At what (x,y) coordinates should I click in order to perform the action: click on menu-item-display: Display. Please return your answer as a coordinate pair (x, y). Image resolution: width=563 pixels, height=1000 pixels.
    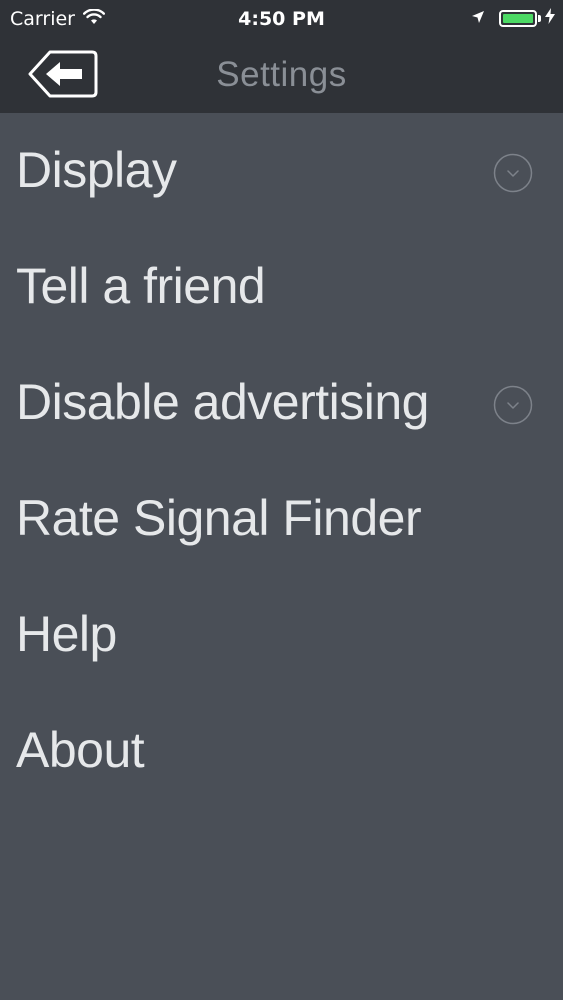
    Looking at the image, I should click on (281, 171).